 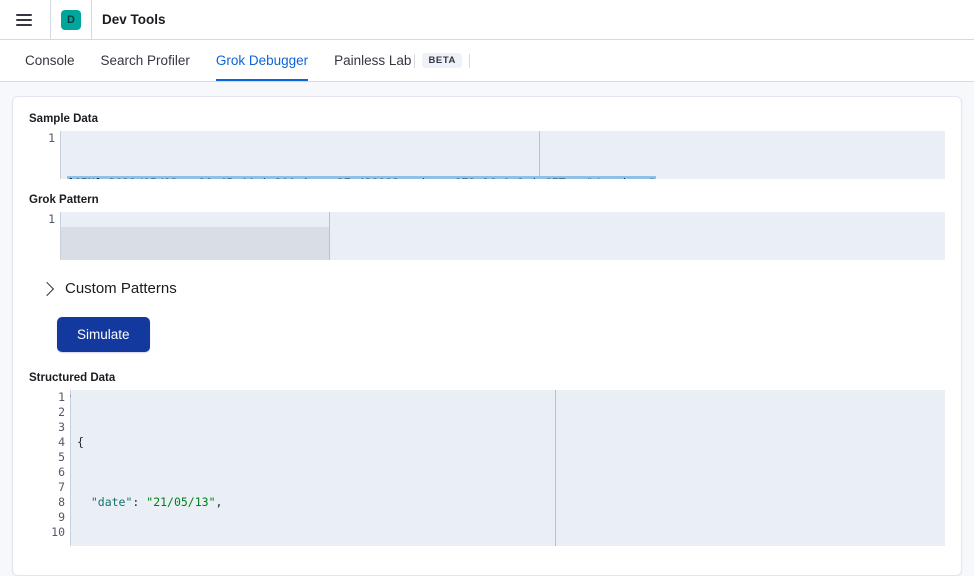 I want to click on hamburger-menu-icon, so click(x=24, y=20).